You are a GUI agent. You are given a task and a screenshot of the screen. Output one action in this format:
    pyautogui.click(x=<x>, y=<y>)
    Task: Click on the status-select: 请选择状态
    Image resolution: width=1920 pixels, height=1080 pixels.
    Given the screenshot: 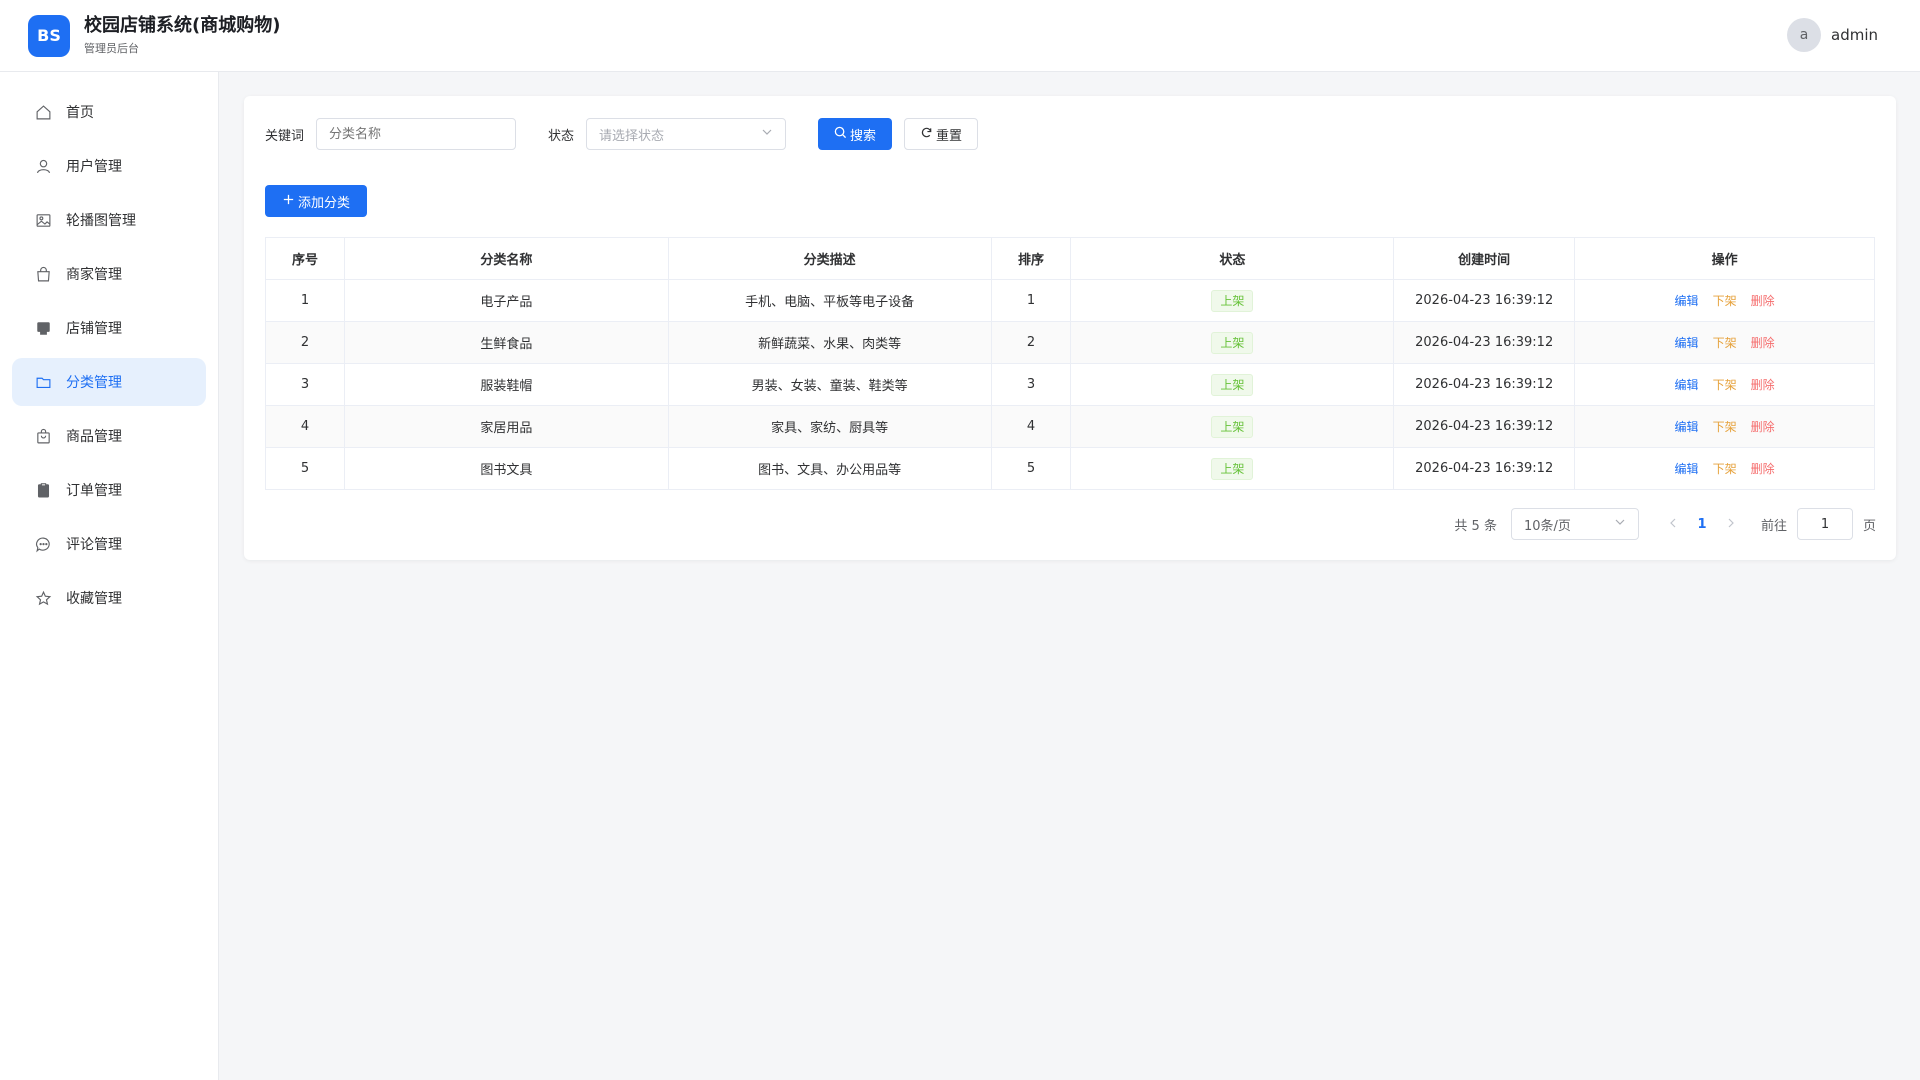 What is the action you would take?
    pyautogui.click(x=686, y=134)
    